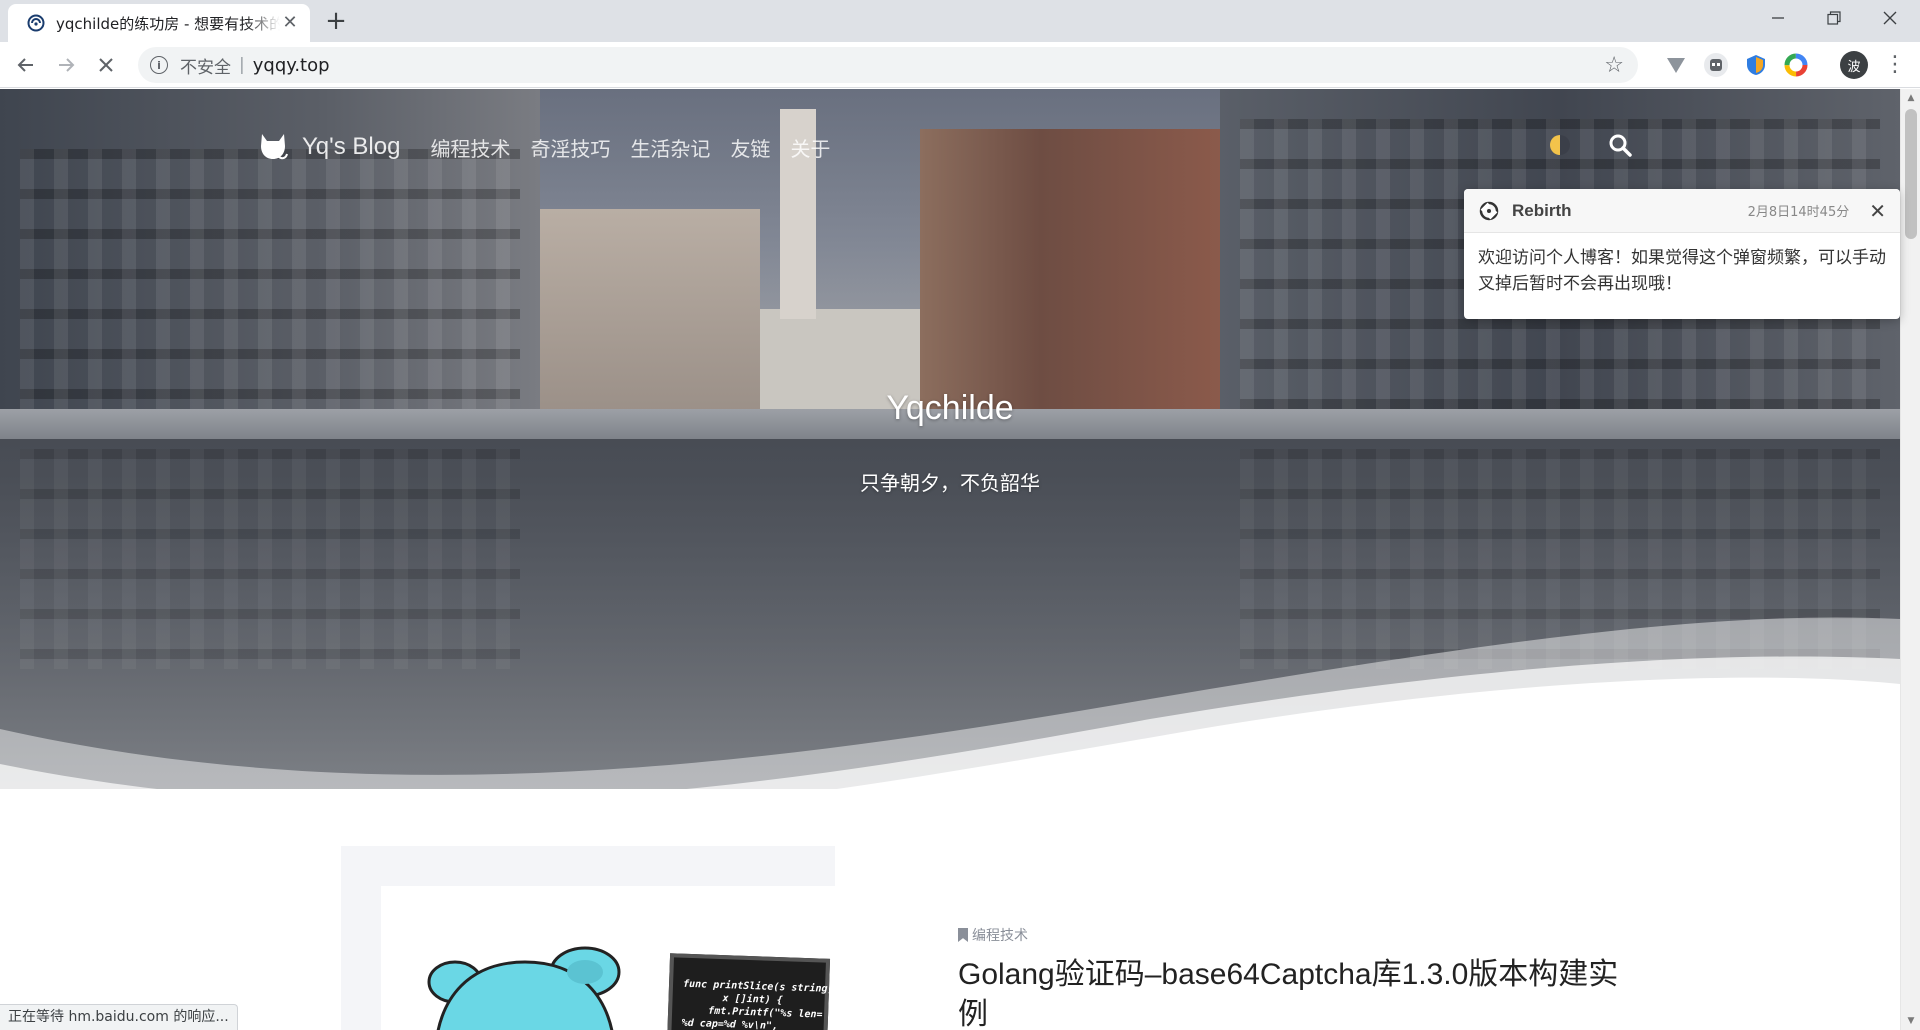 Image resolution: width=1920 pixels, height=1030 pixels. What do you see at coordinates (290, 23) in the screenshot?
I see `tab-close-icon: ✕` at bounding box center [290, 23].